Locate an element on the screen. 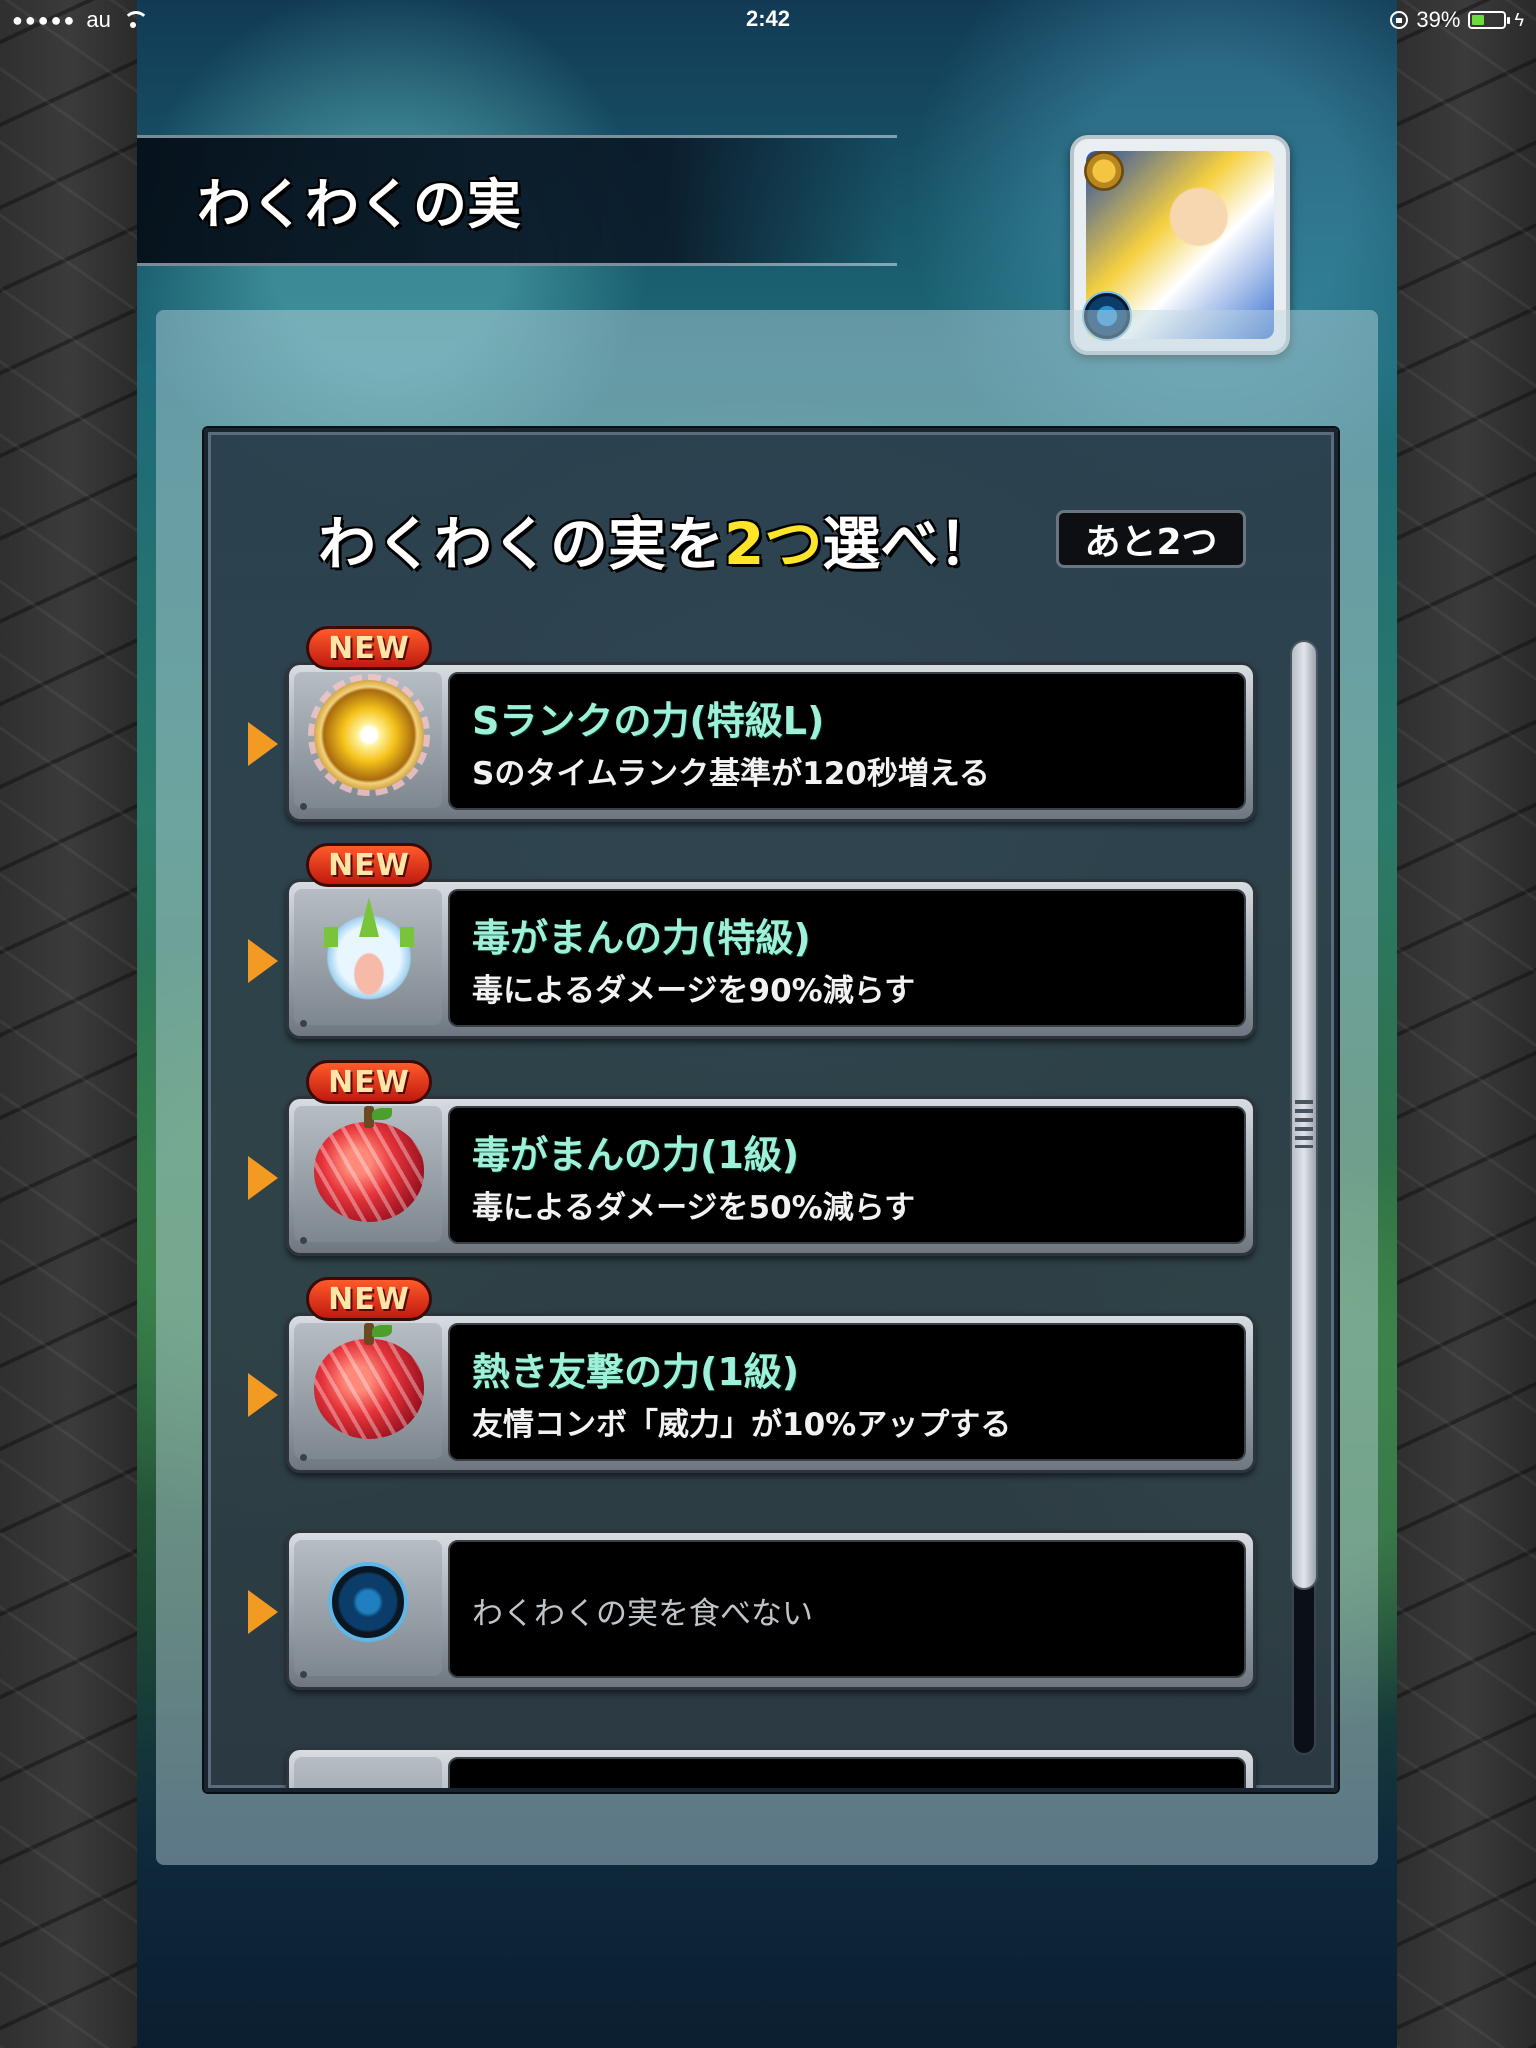  status-bar: ●●●●● au 2:42 39% ϟ is located at coordinates (768, 20).